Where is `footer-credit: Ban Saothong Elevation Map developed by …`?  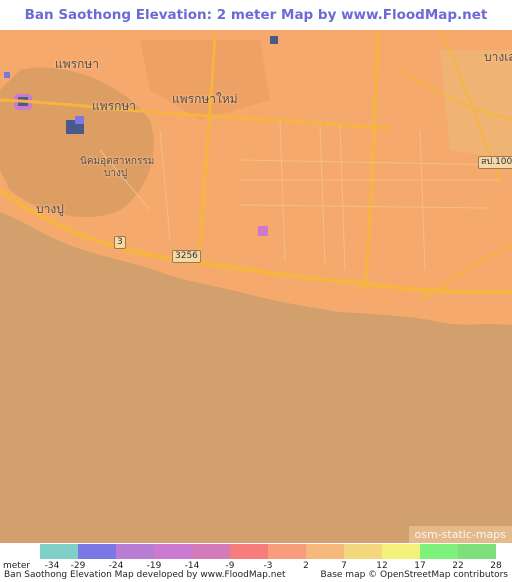
footer-credit: Ban Saothong Elevation Map developed by … is located at coordinates (145, 575).